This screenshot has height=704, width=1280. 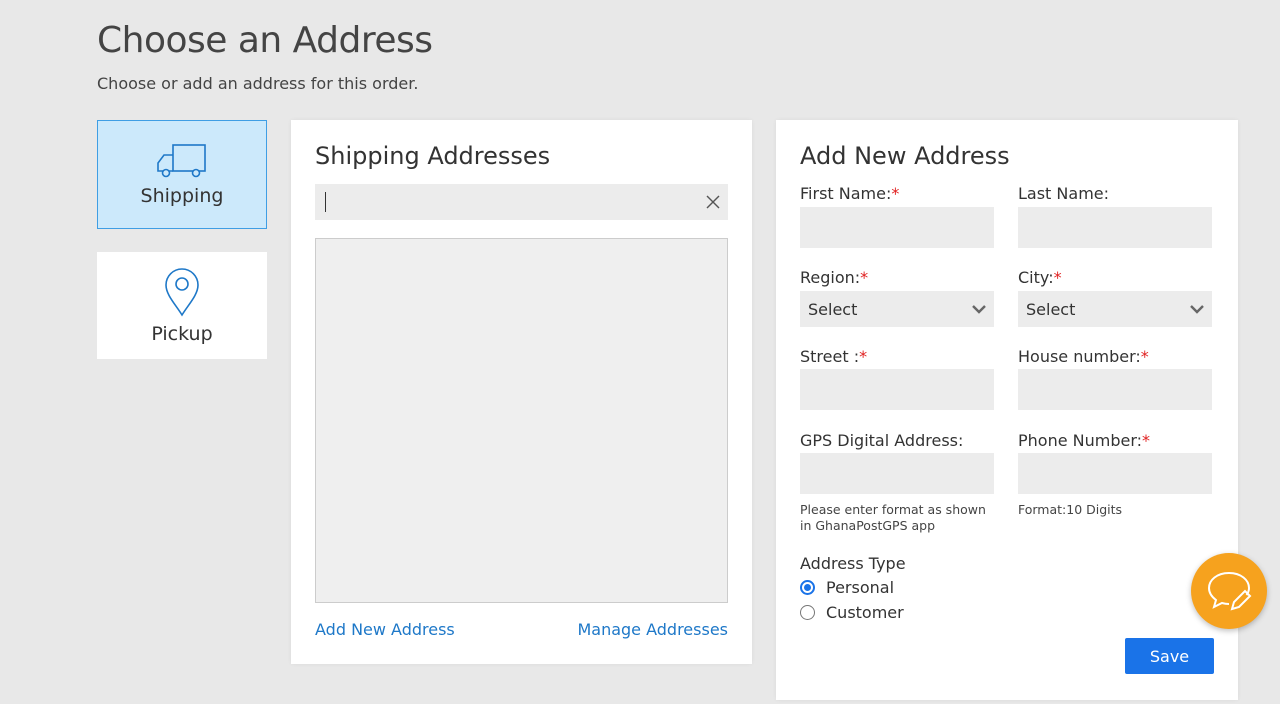 I want to click on city-select: Select, so click(x=1115, y=309).